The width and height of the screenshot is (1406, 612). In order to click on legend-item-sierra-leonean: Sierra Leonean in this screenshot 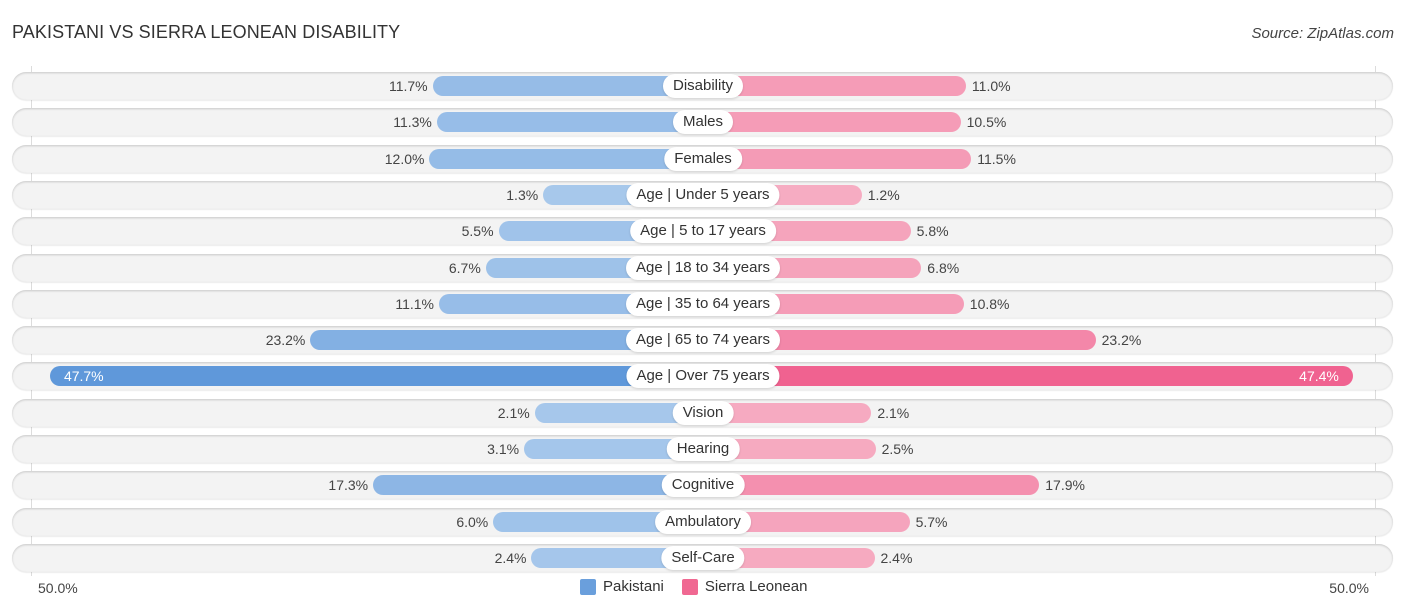, I will do `click(744, 586)`.